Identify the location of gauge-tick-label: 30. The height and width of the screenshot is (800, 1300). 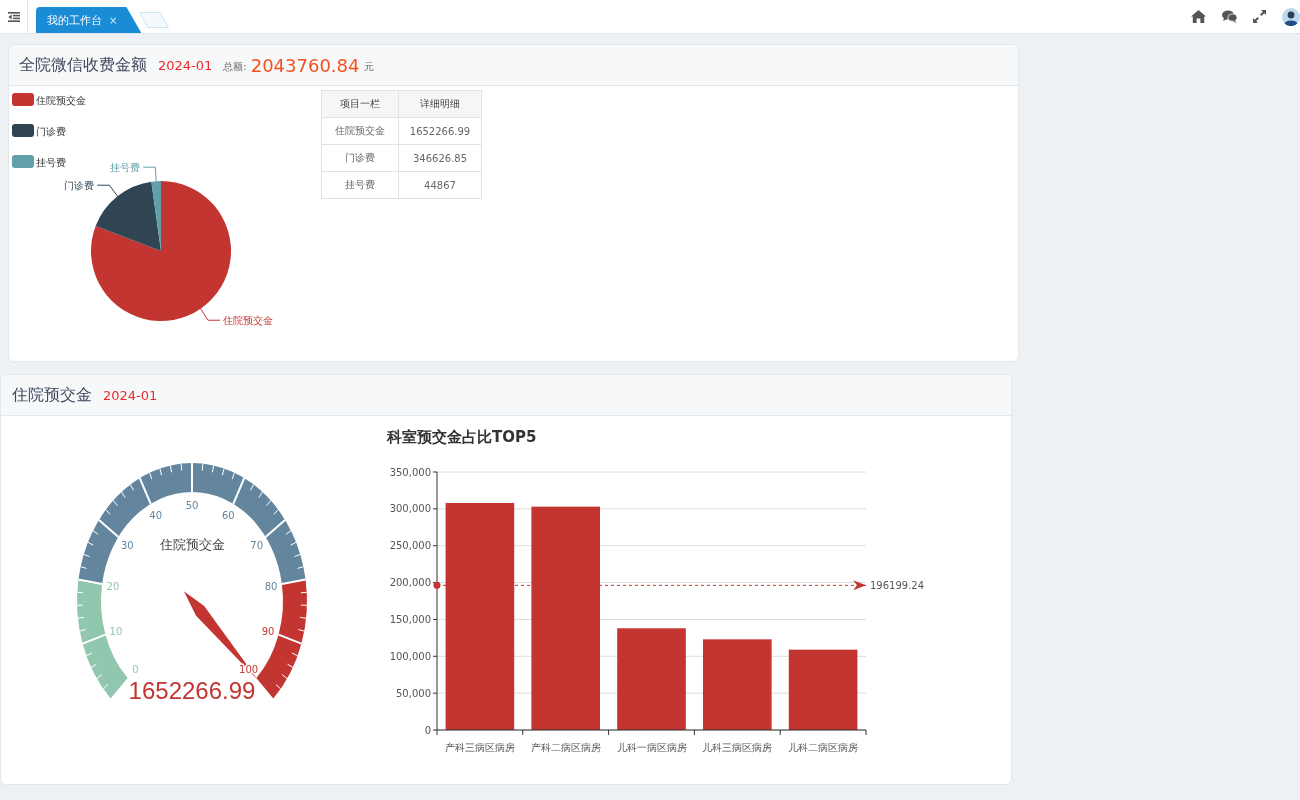
(127, 545).